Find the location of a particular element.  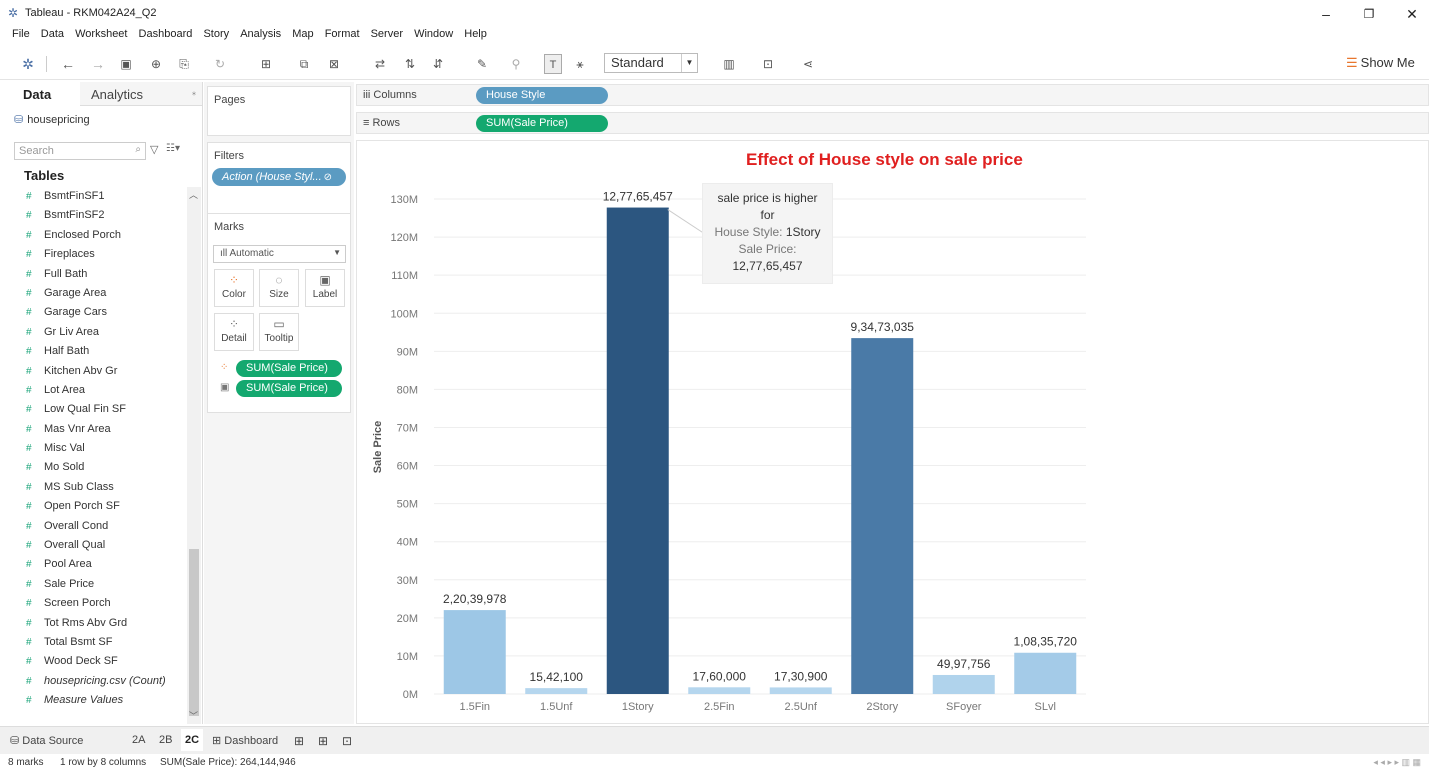

swap-icon: ⇄ is located at coordinates (380, 64).